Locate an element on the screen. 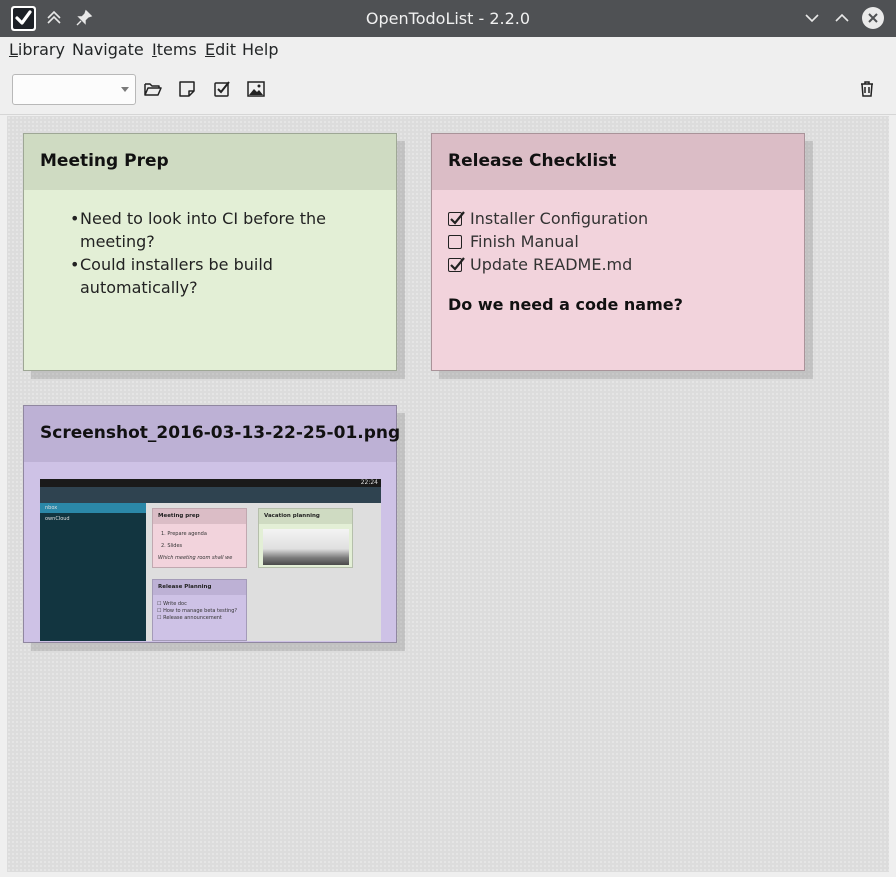 The image size is (896, 877). note-line: meeting? is located at coordinates (117, 241).